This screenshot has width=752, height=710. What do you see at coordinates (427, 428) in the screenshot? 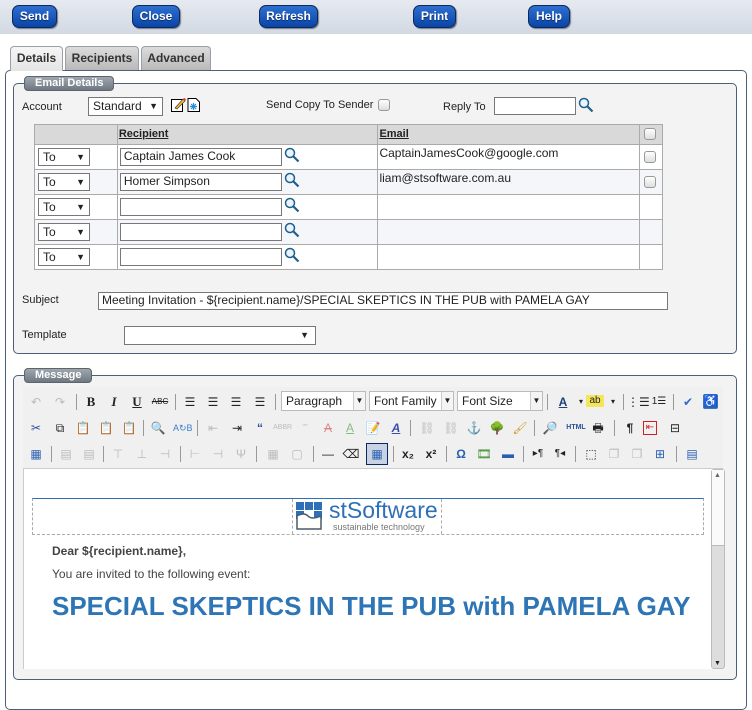
I see `link-icon: ⛓` at bounding box center [427, 428].